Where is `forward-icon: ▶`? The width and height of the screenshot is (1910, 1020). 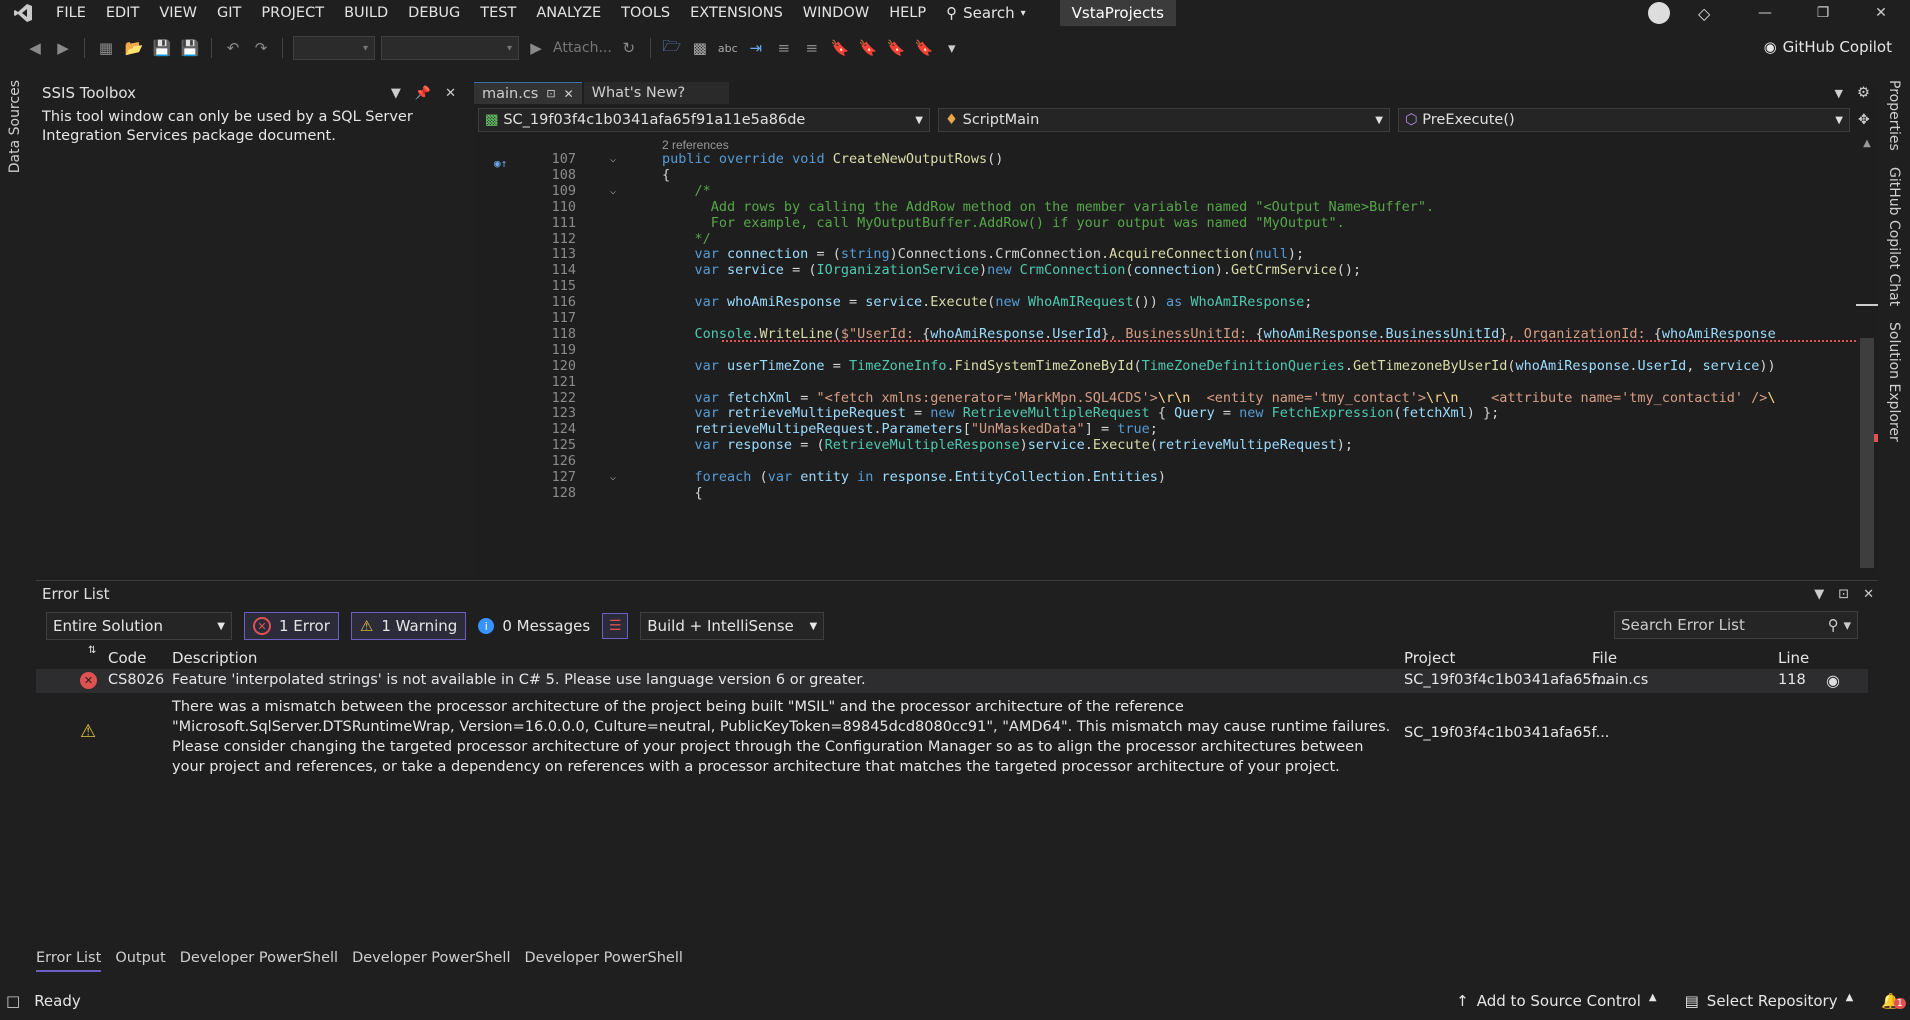
forward-icon: ▶ is located at coordinates (63, 48).